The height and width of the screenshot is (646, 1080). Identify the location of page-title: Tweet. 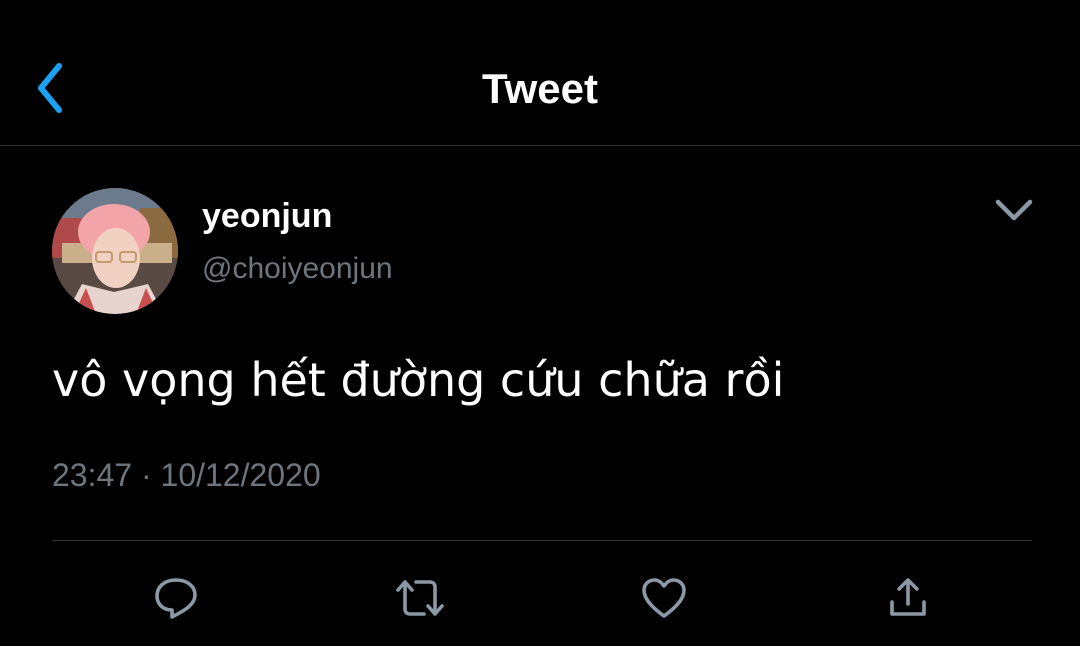
(540, 88).